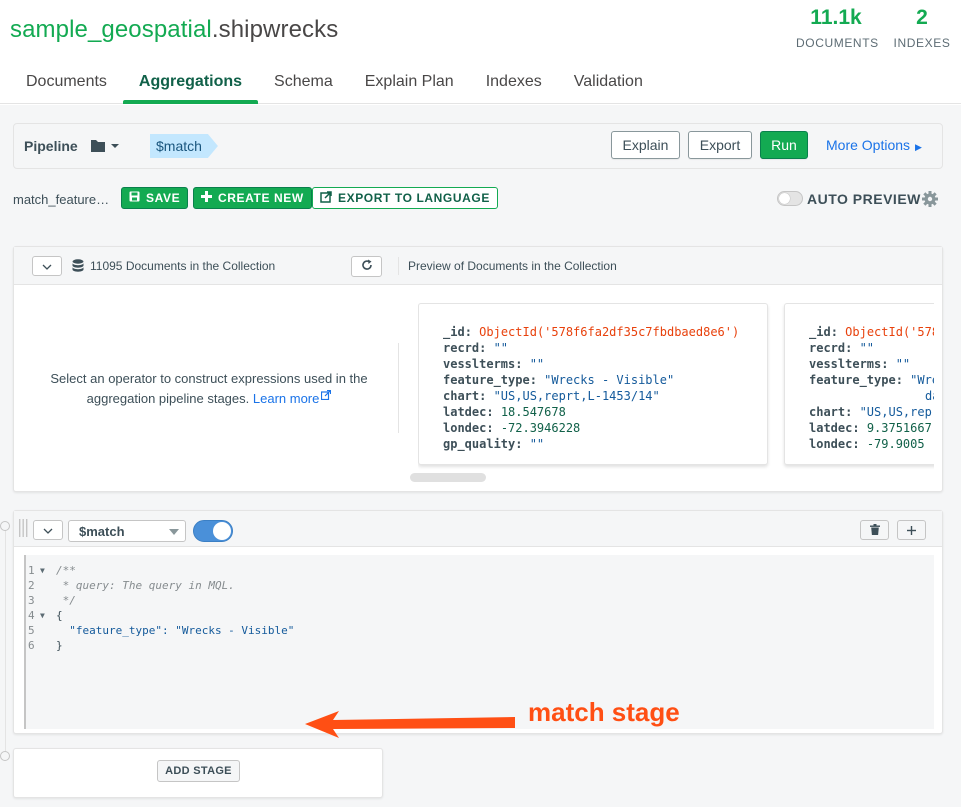 The image size is (961, 807). I want to click on refresh-button, so click(366, 266).